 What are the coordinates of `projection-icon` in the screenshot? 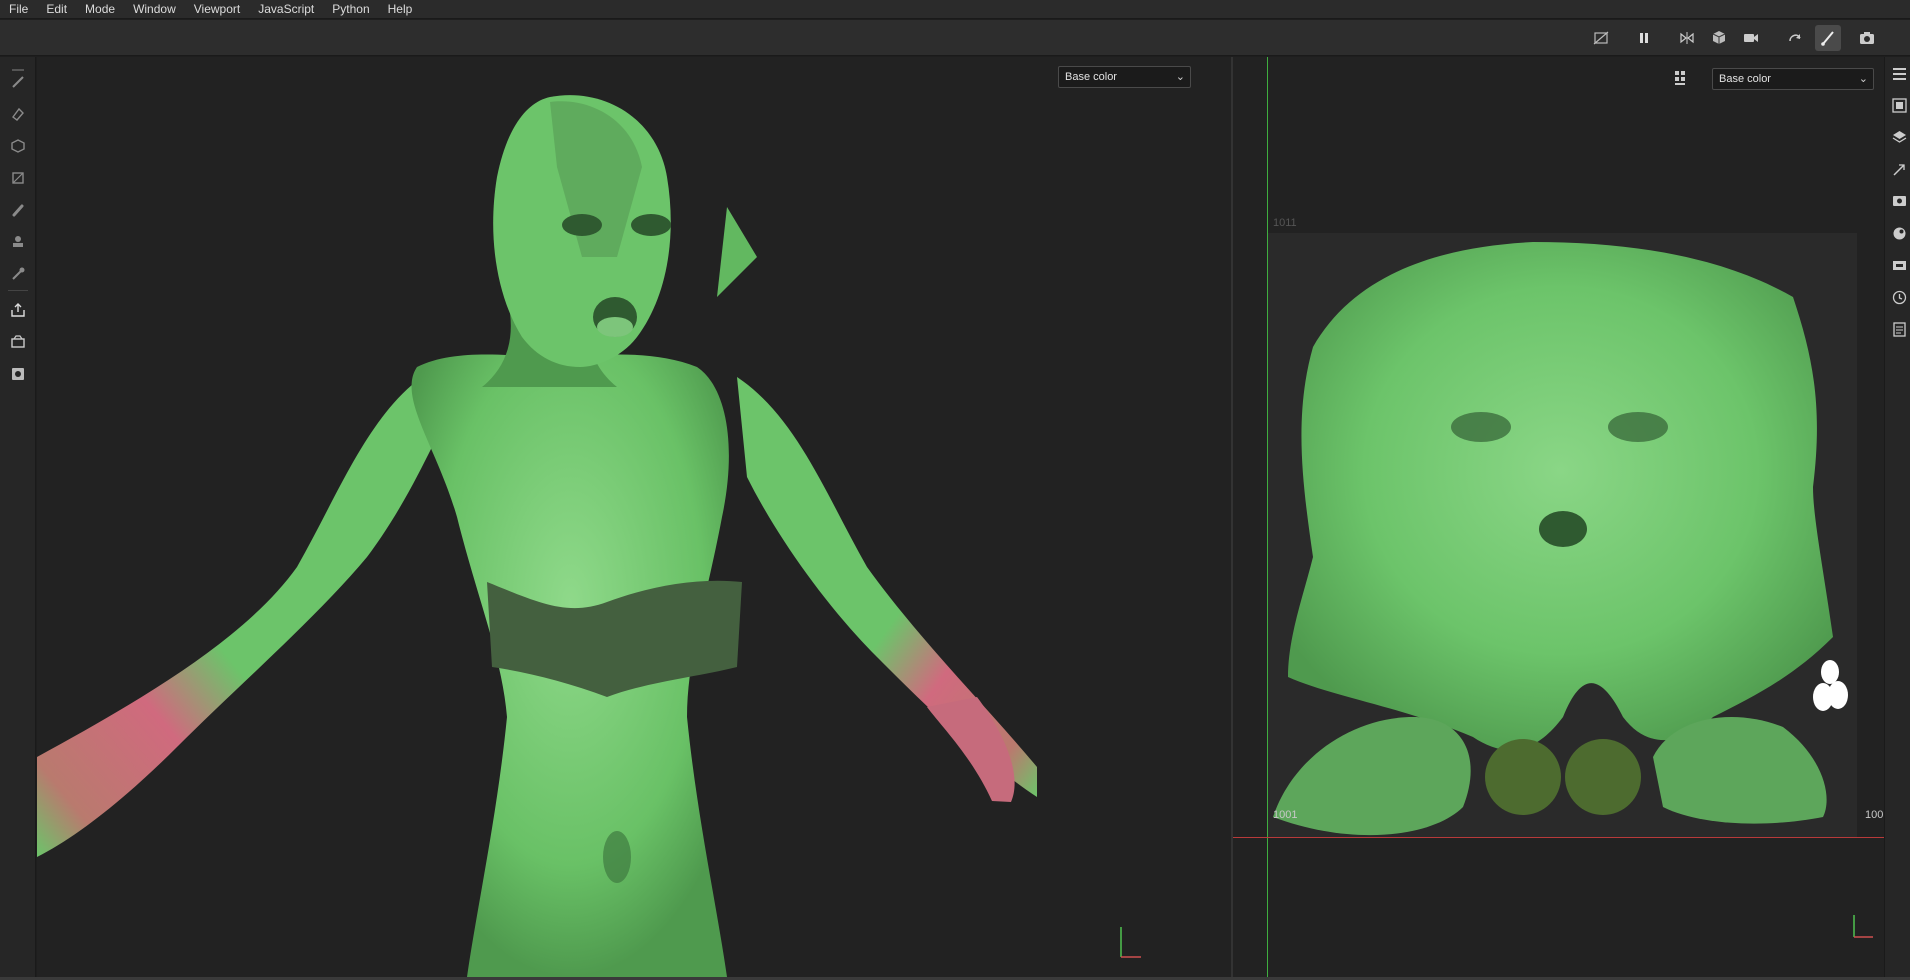 It's located at (18, 146).